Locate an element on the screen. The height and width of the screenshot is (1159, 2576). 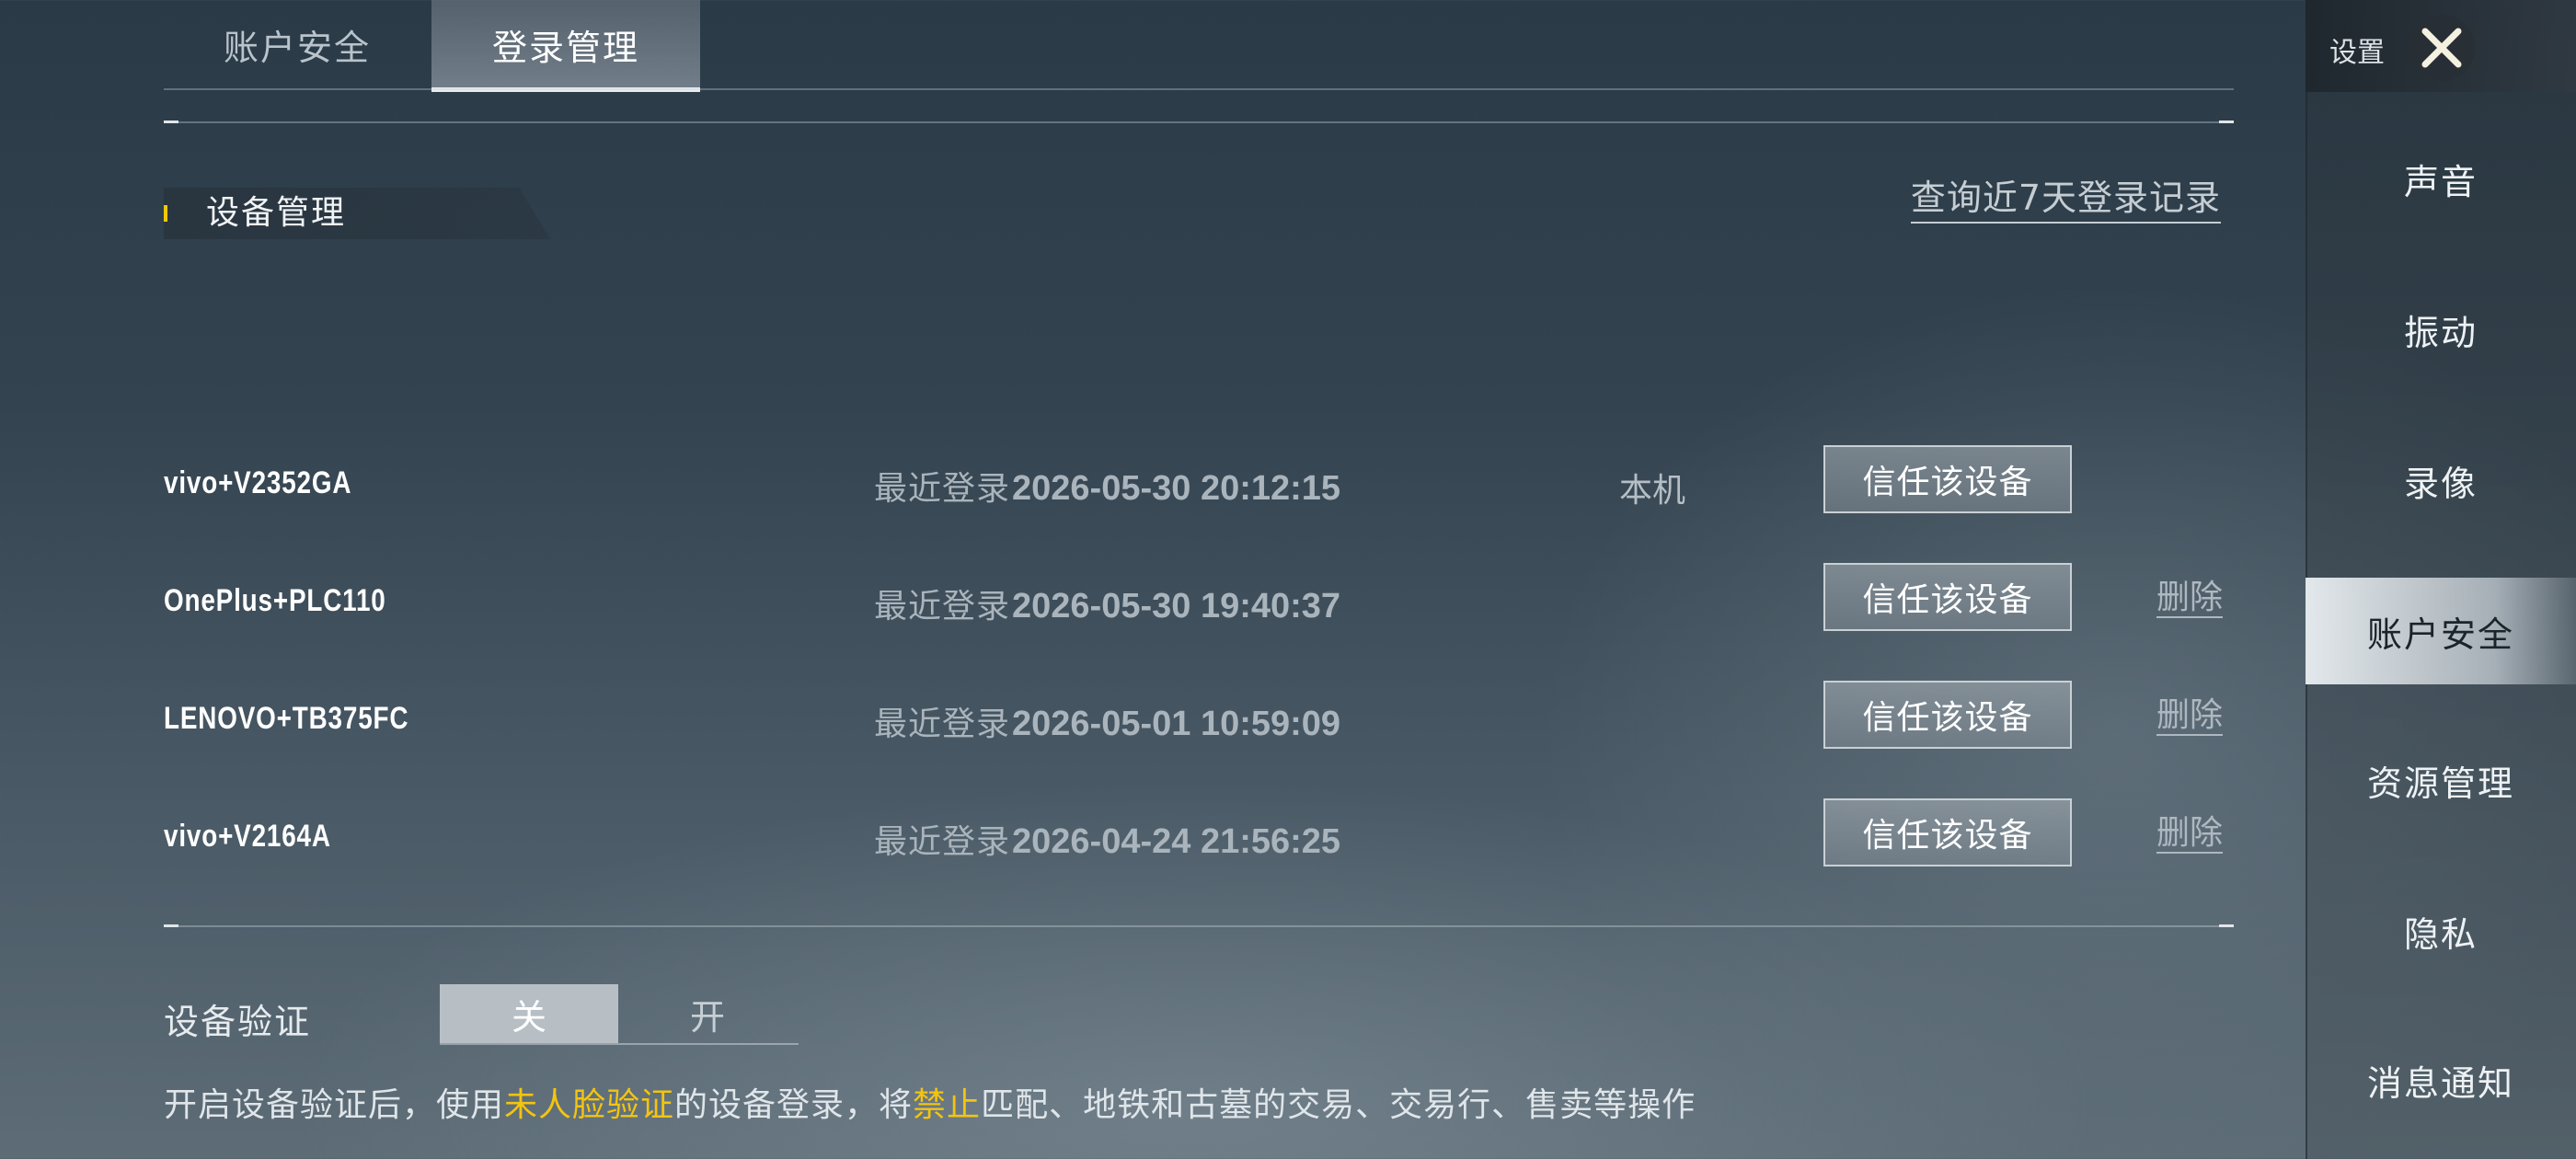
sidebar-item-resource-management: 资源管理 is located at coordinates (2441, 780).